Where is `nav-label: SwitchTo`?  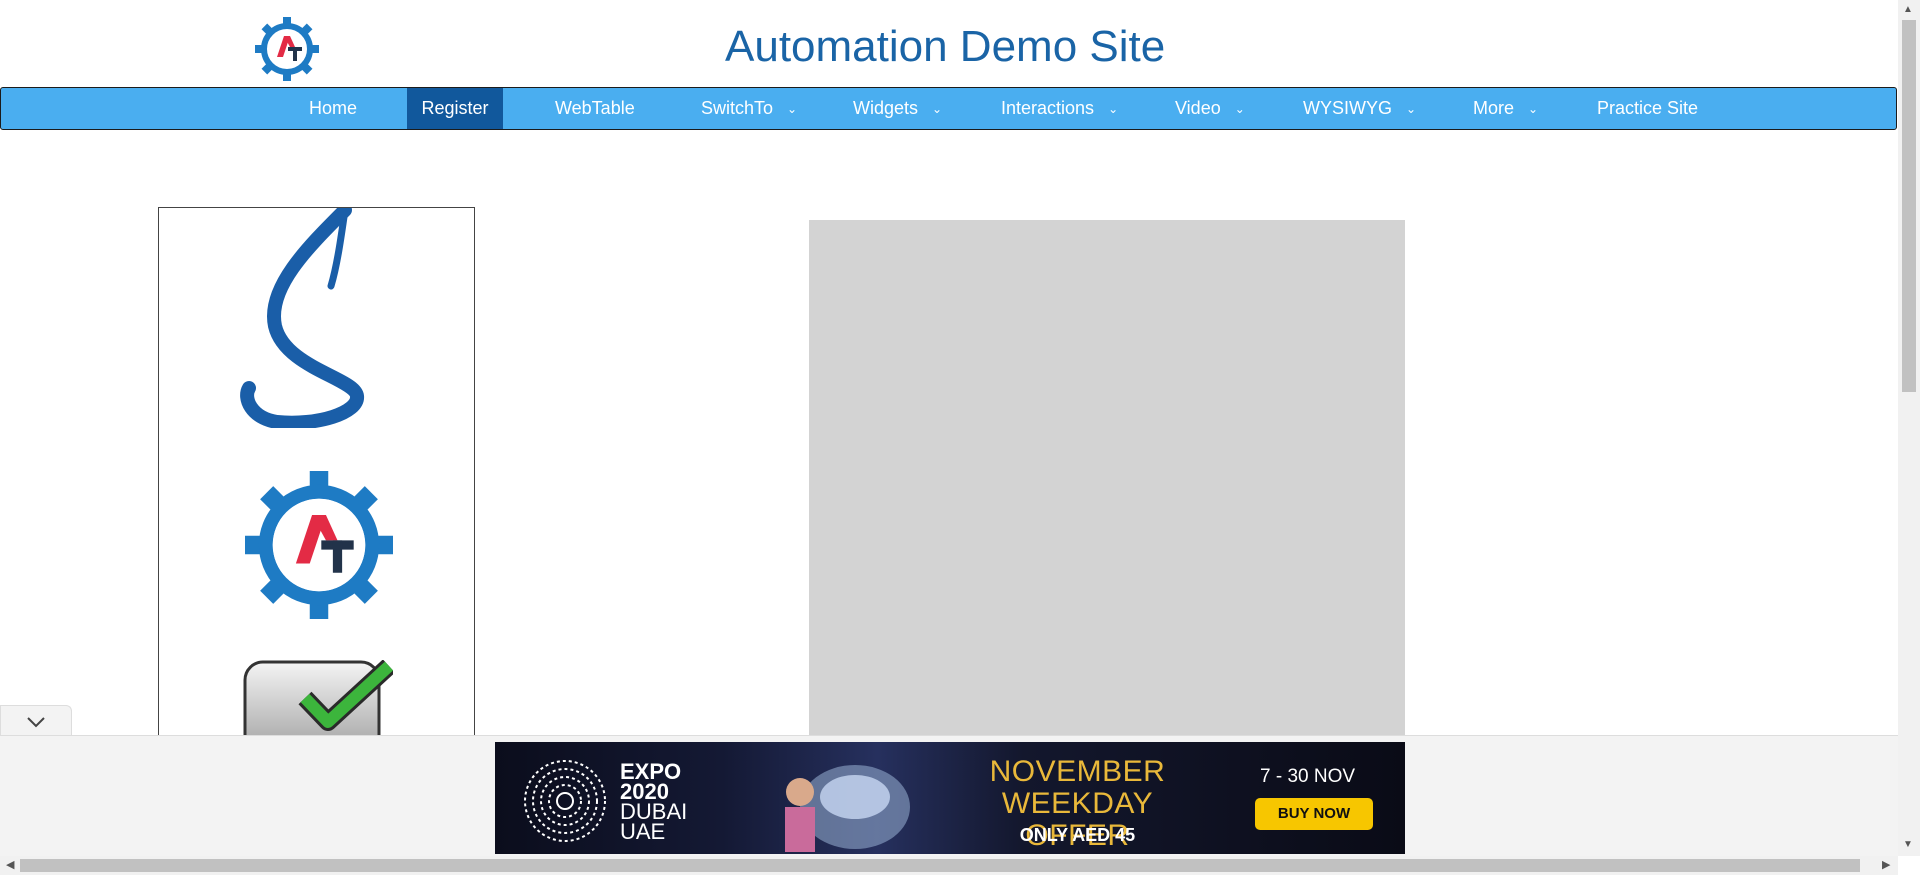 nav-label: SwitchTo is located at coordinates (737, 108).